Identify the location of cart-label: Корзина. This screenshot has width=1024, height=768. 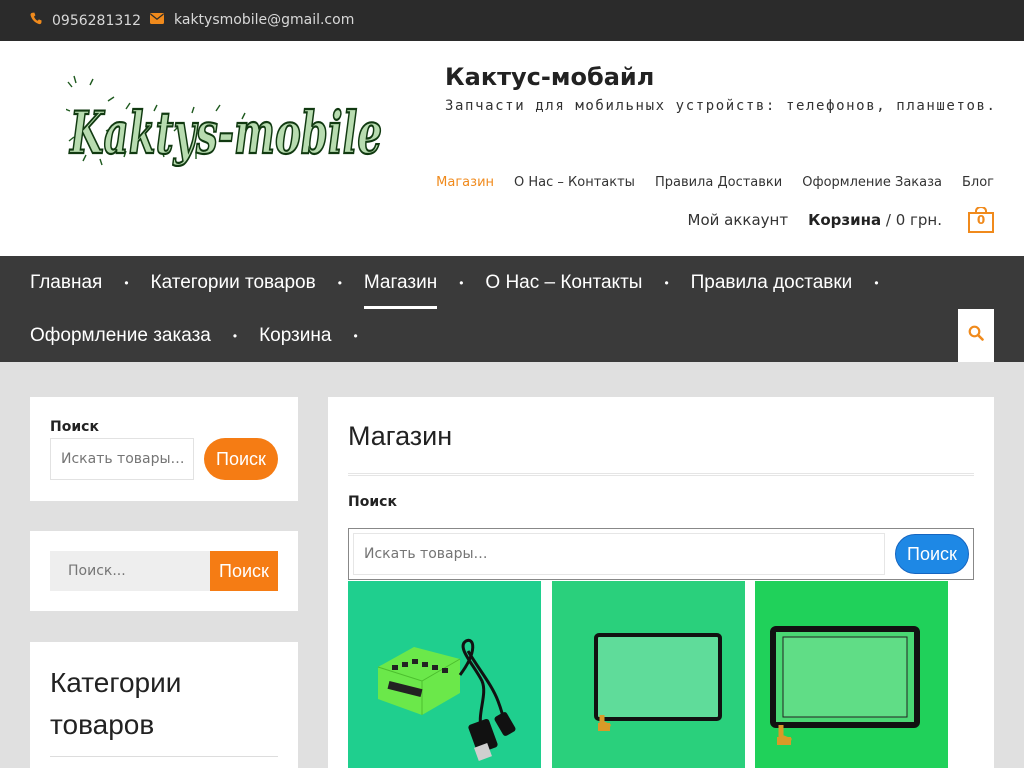
(845, 220).